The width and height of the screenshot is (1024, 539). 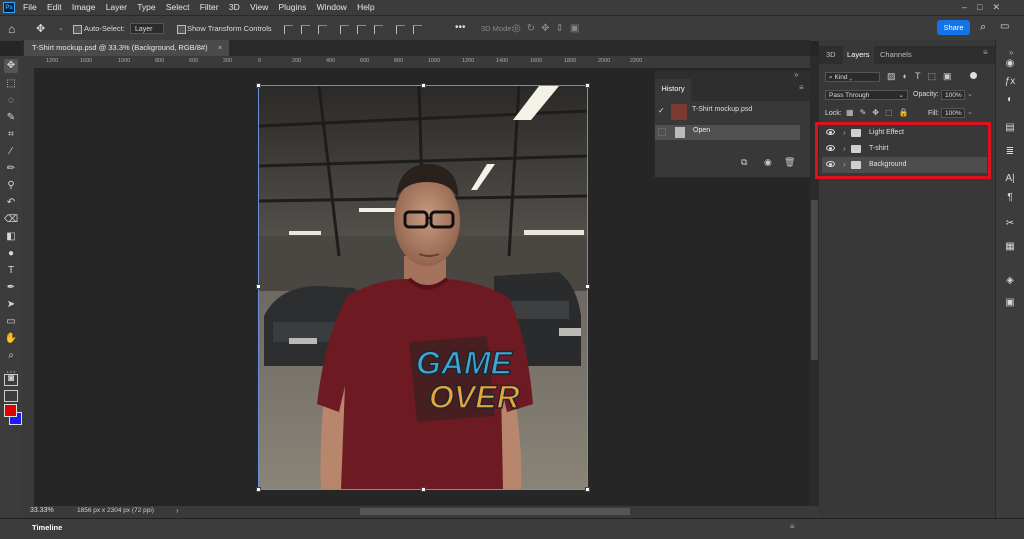 What do you see at coordinates (42, 510) in the screenshot?
I see `zoom-level: 33.33%` at bounding box center [42, 510].